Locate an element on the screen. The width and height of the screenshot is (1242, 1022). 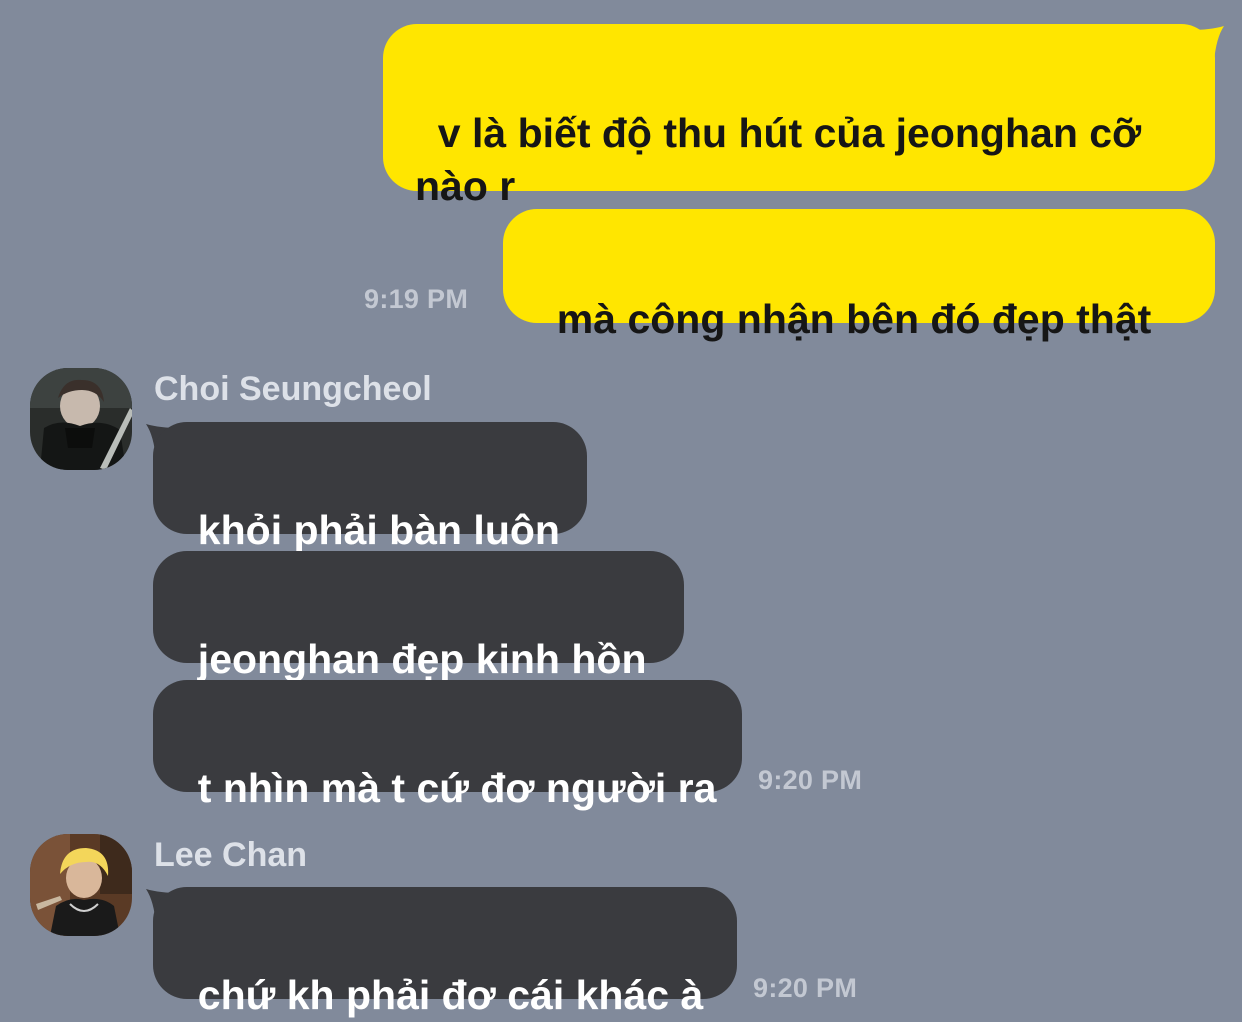
incoming-message: t nhìn mà t cứ đơ người ra is located at coordinates (447, 745).